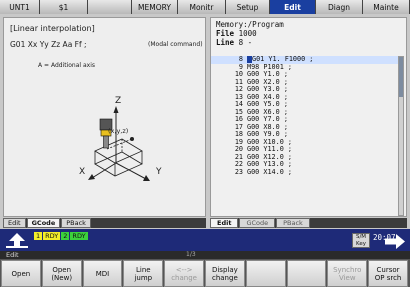 The height and width of the screenshot is (287, 410). What do you see at coordinates (17, 240) in the screenshot?
I see `return-up-arrow-icon` at bounding box center [17, 240].